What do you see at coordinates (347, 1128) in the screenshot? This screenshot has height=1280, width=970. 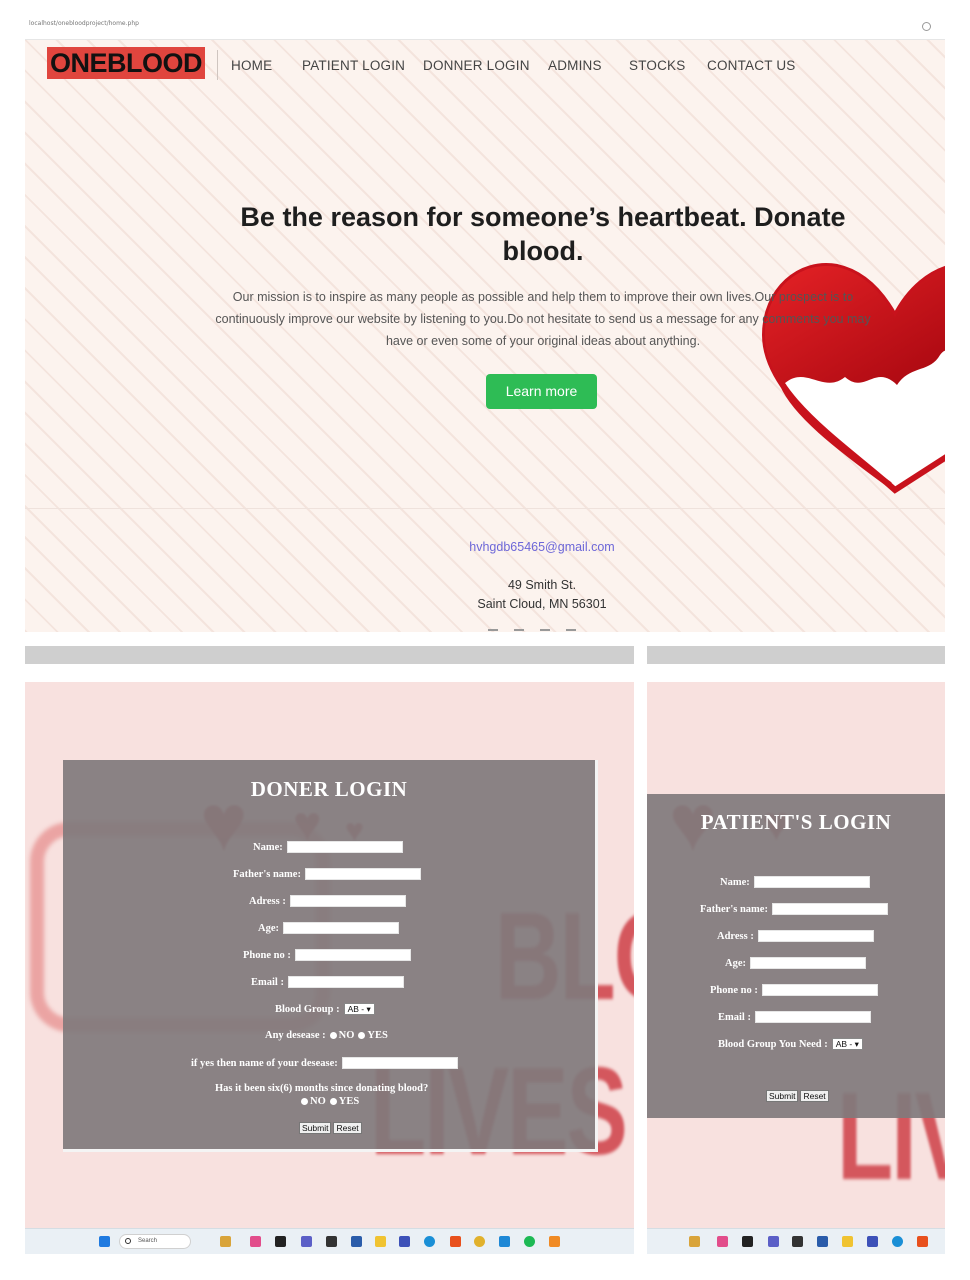 I see `donor-reset-button: Reset` at bounding box center [347, 1128].